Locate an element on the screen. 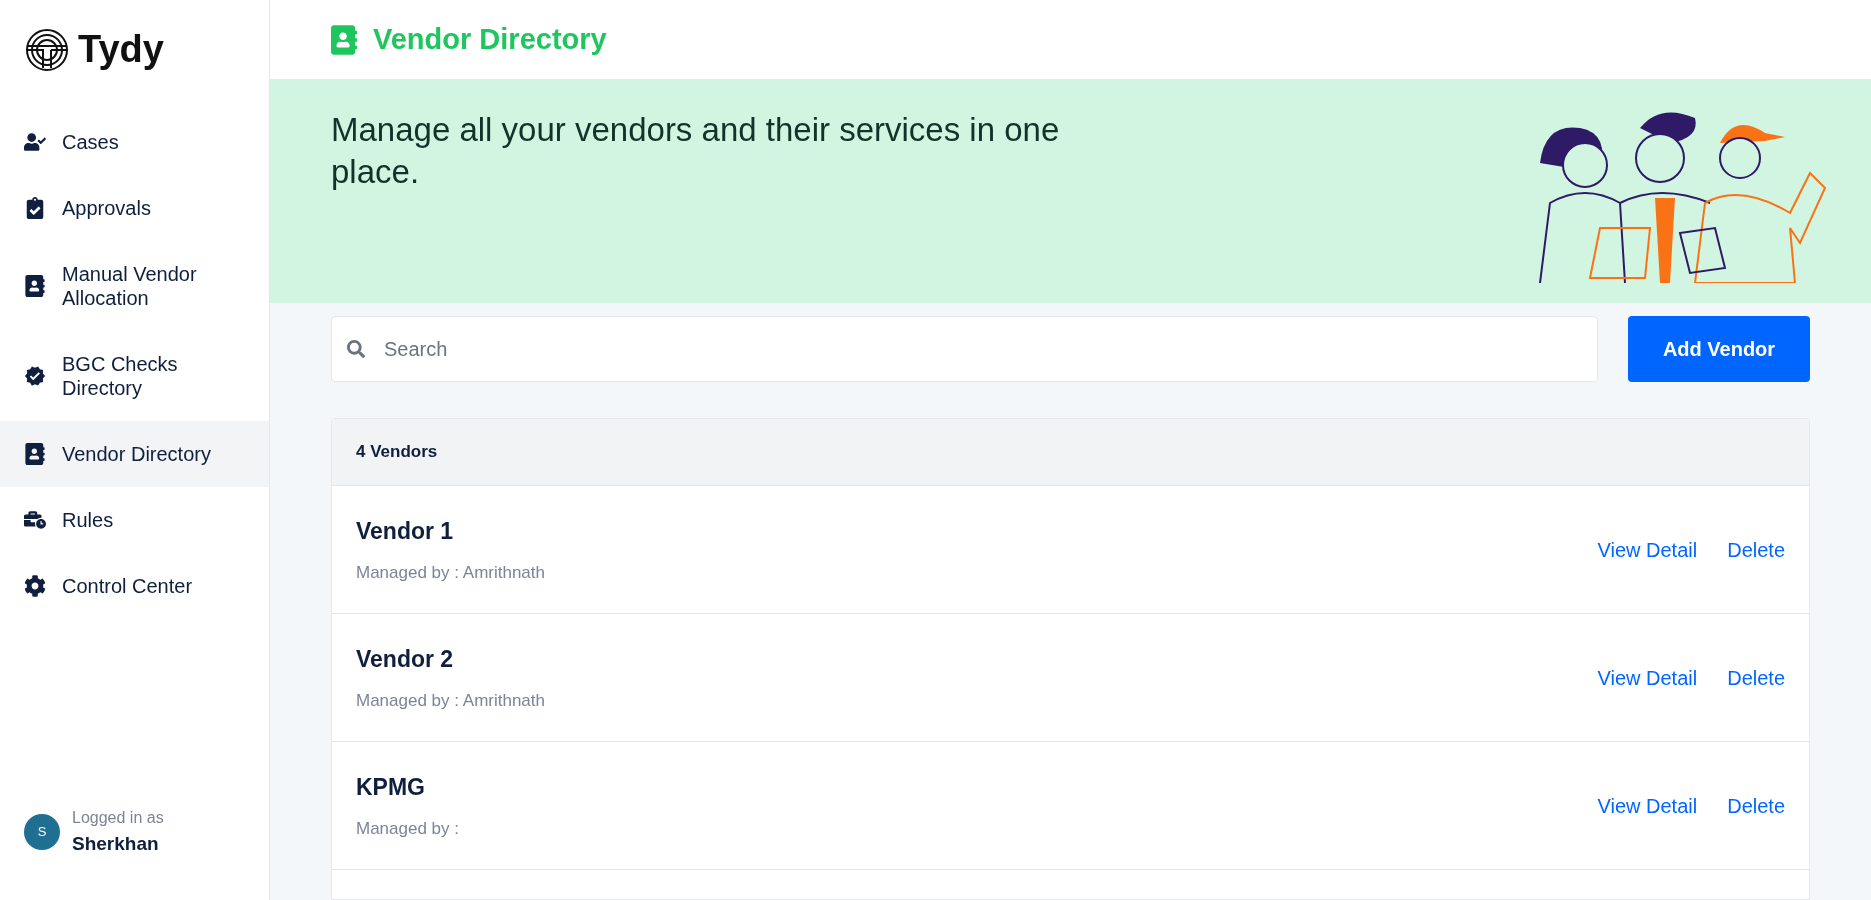 Image resolution: width=1871 pixels, height=900 pixels. login-caption: Logged in as is located at coordinates (118, 817).